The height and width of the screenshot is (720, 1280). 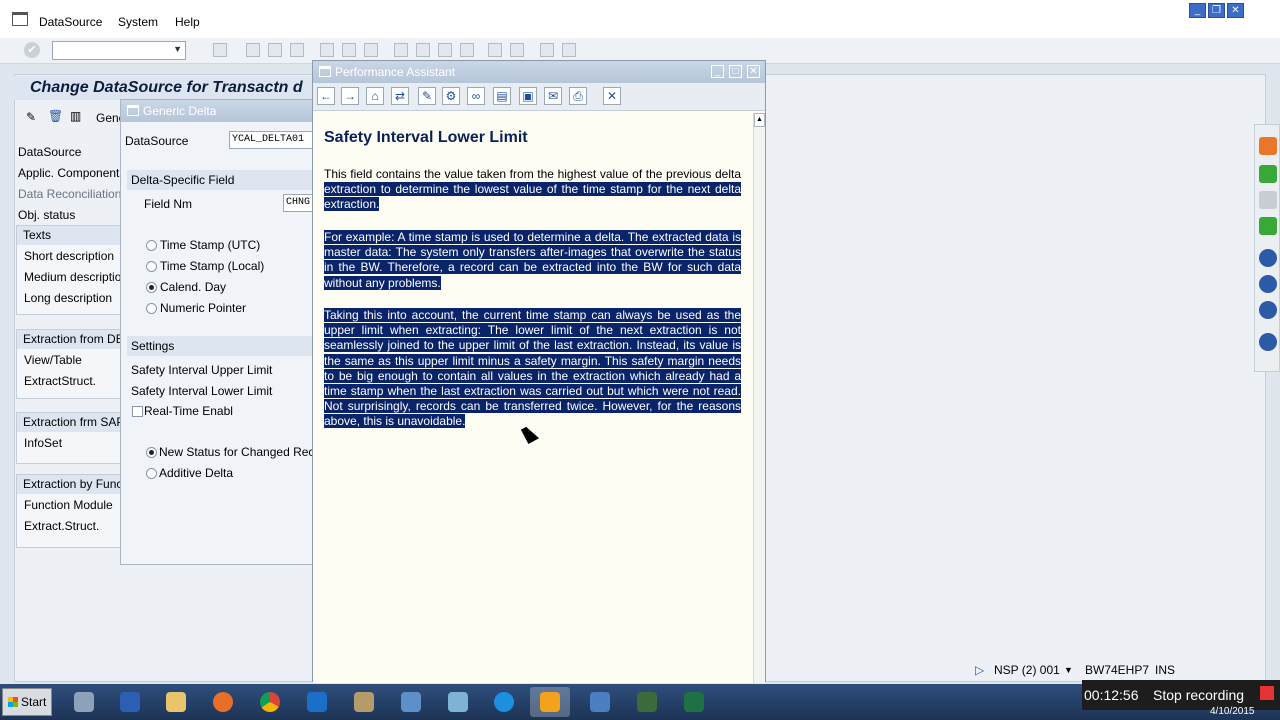 What do you see at coordinates (1198, 695) in the screenshot?
I see `stop-recording-button: Stop recording` at bounding box center [1198, 695].